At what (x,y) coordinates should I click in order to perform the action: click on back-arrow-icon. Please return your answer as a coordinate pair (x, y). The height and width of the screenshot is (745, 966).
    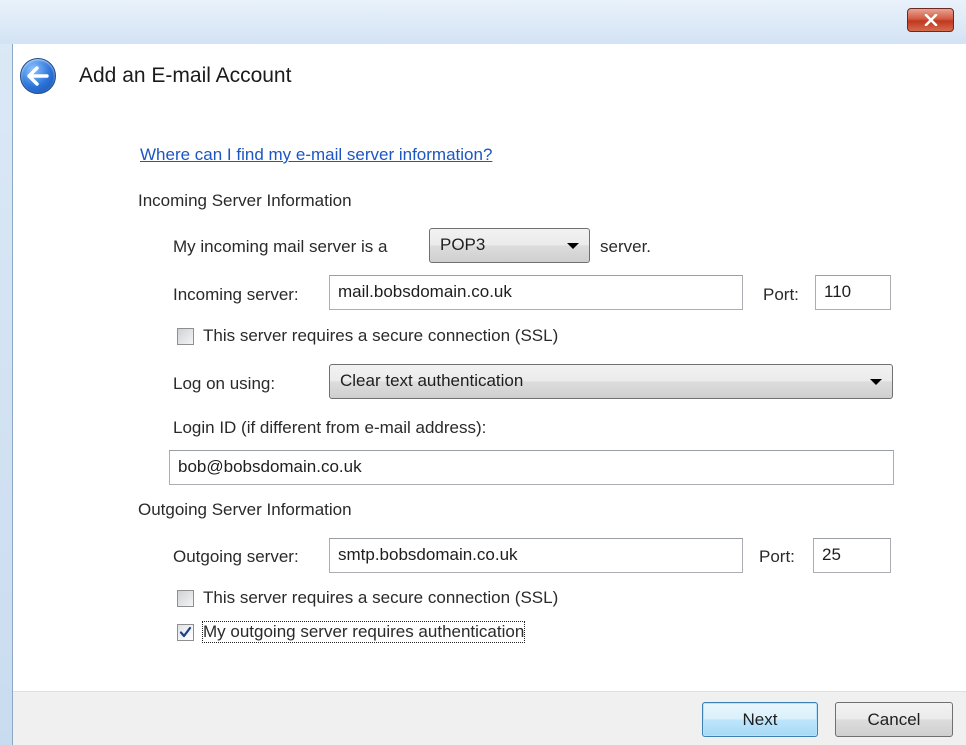
    Looking at the image, I should click on (38, 76).